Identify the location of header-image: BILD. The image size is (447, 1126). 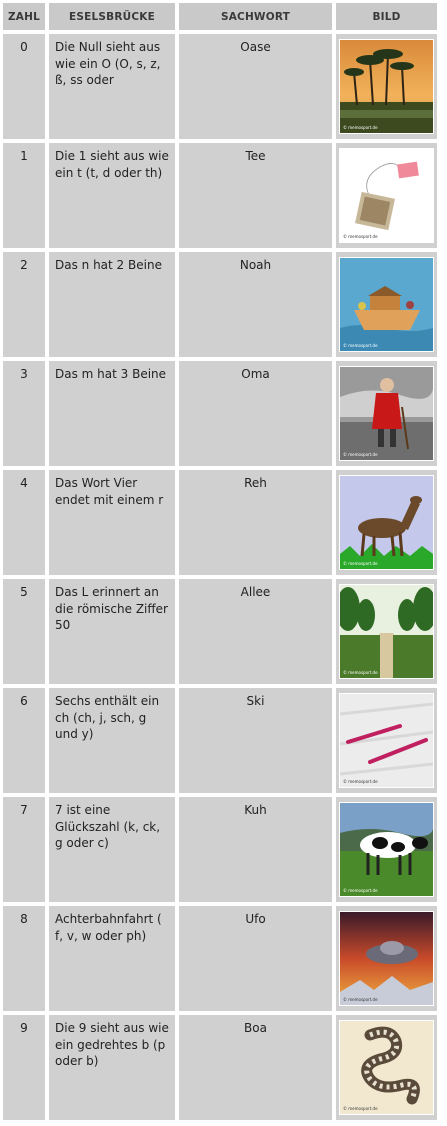
(386, 16).